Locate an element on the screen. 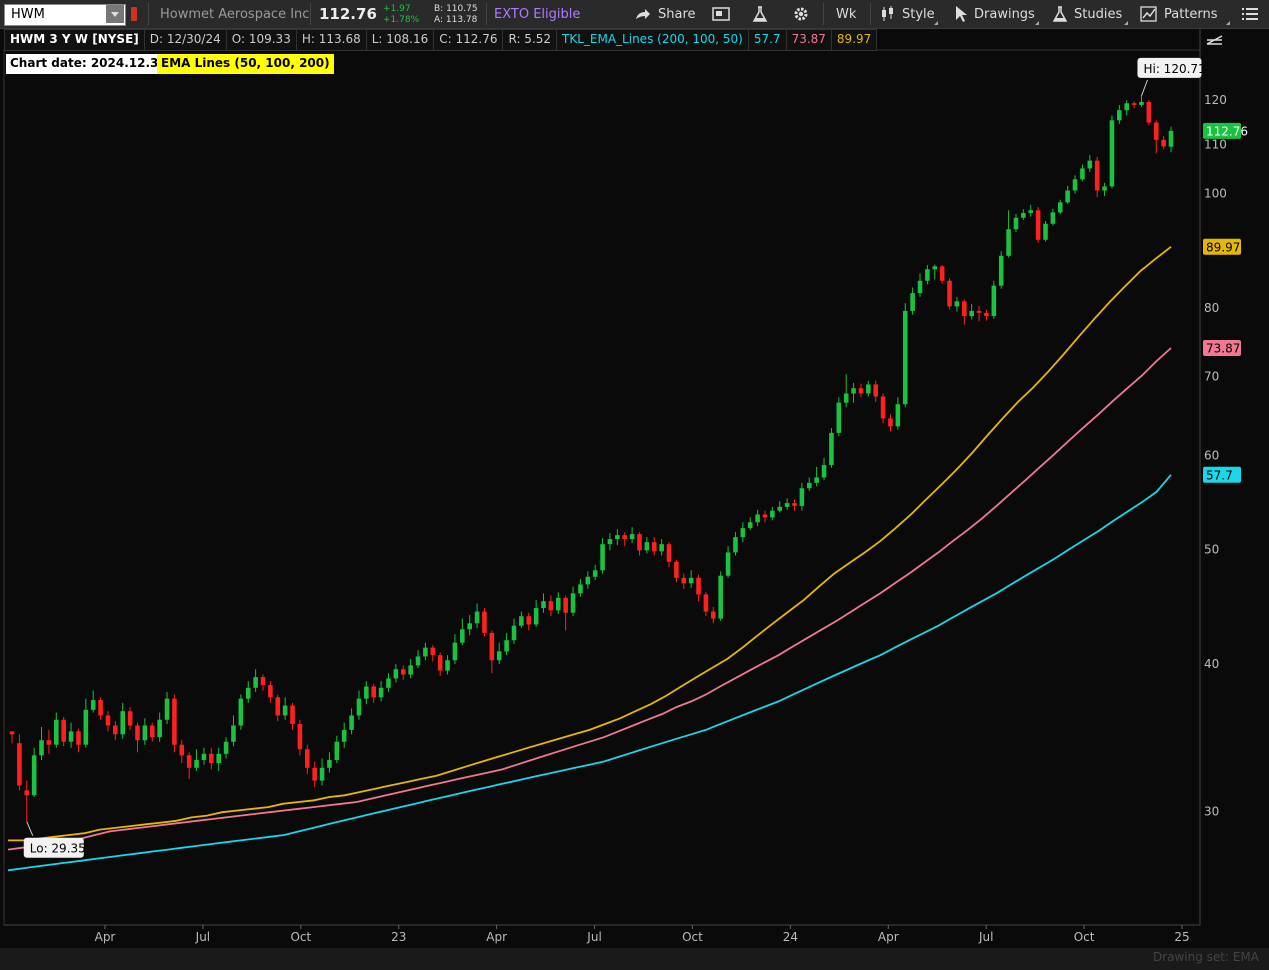  x-tick-label: Oct is located at coordinates (300, 937).